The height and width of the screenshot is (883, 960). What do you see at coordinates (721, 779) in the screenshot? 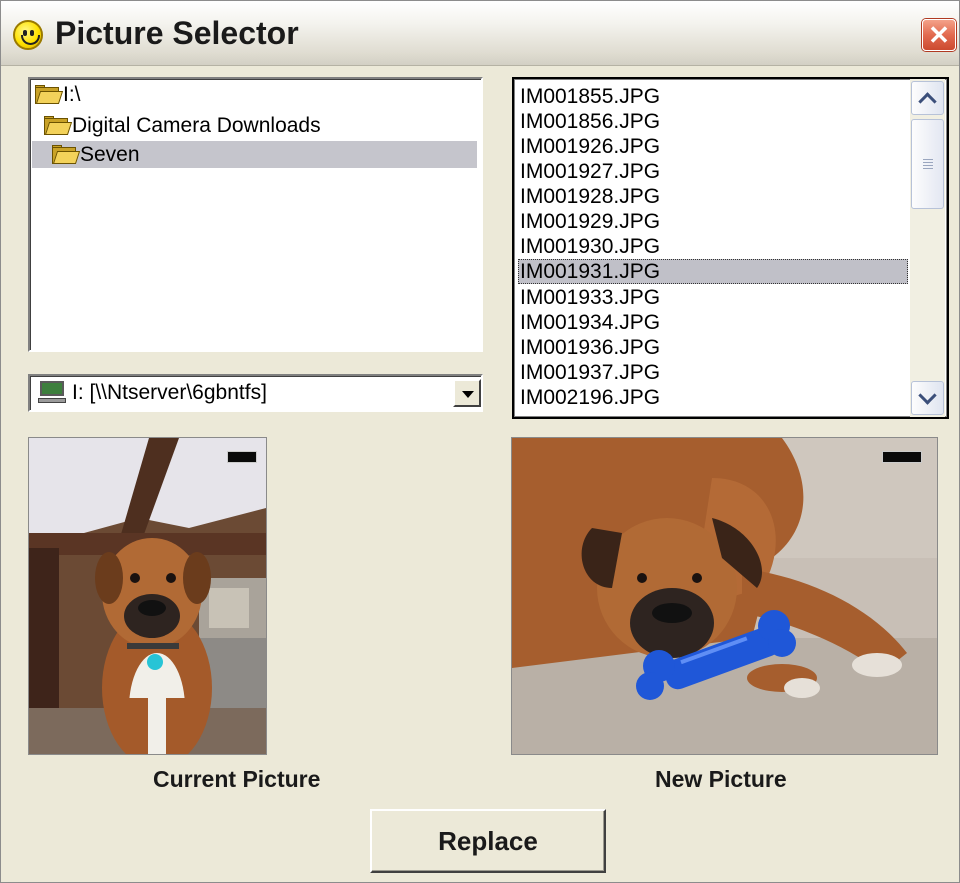
I see `new-picture-label: New Picture` at bounding box center [721, 779].